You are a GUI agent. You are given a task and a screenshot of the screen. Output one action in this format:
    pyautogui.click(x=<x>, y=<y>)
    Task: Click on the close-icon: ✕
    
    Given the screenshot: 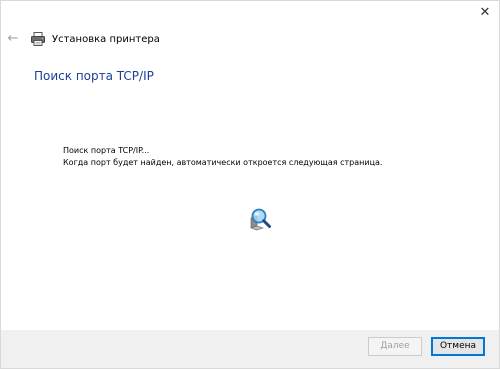 What is the action you would take?
    pyautogui.click(x=485, y=12)
    